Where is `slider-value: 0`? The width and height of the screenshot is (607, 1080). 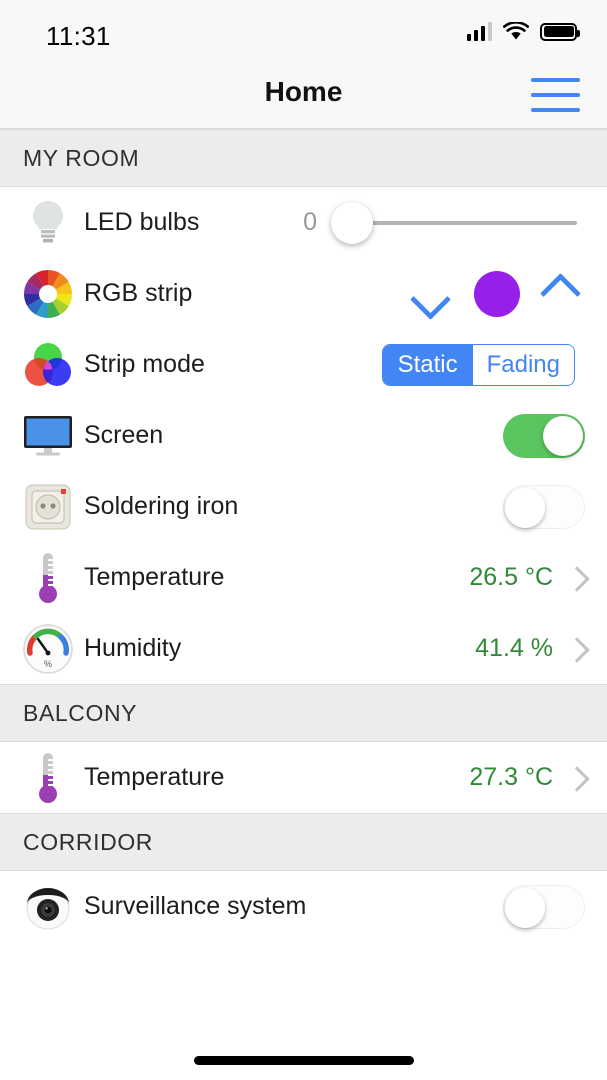
slider-value: 0 is located at coordinates (310, 222).